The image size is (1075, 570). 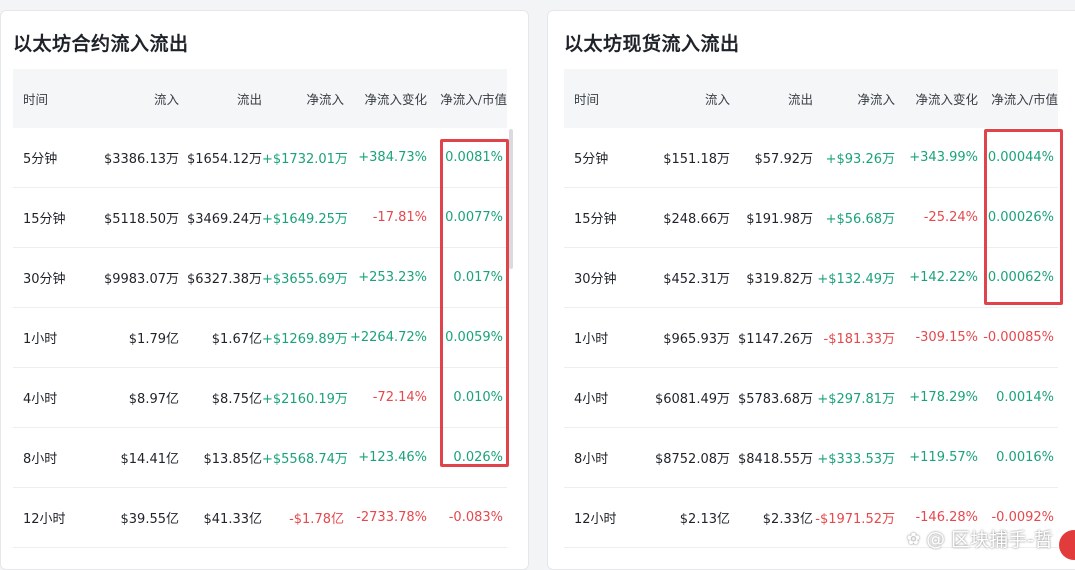 I want to click on ratio-cell: -0.0092%, so click(x=1022, y=517).